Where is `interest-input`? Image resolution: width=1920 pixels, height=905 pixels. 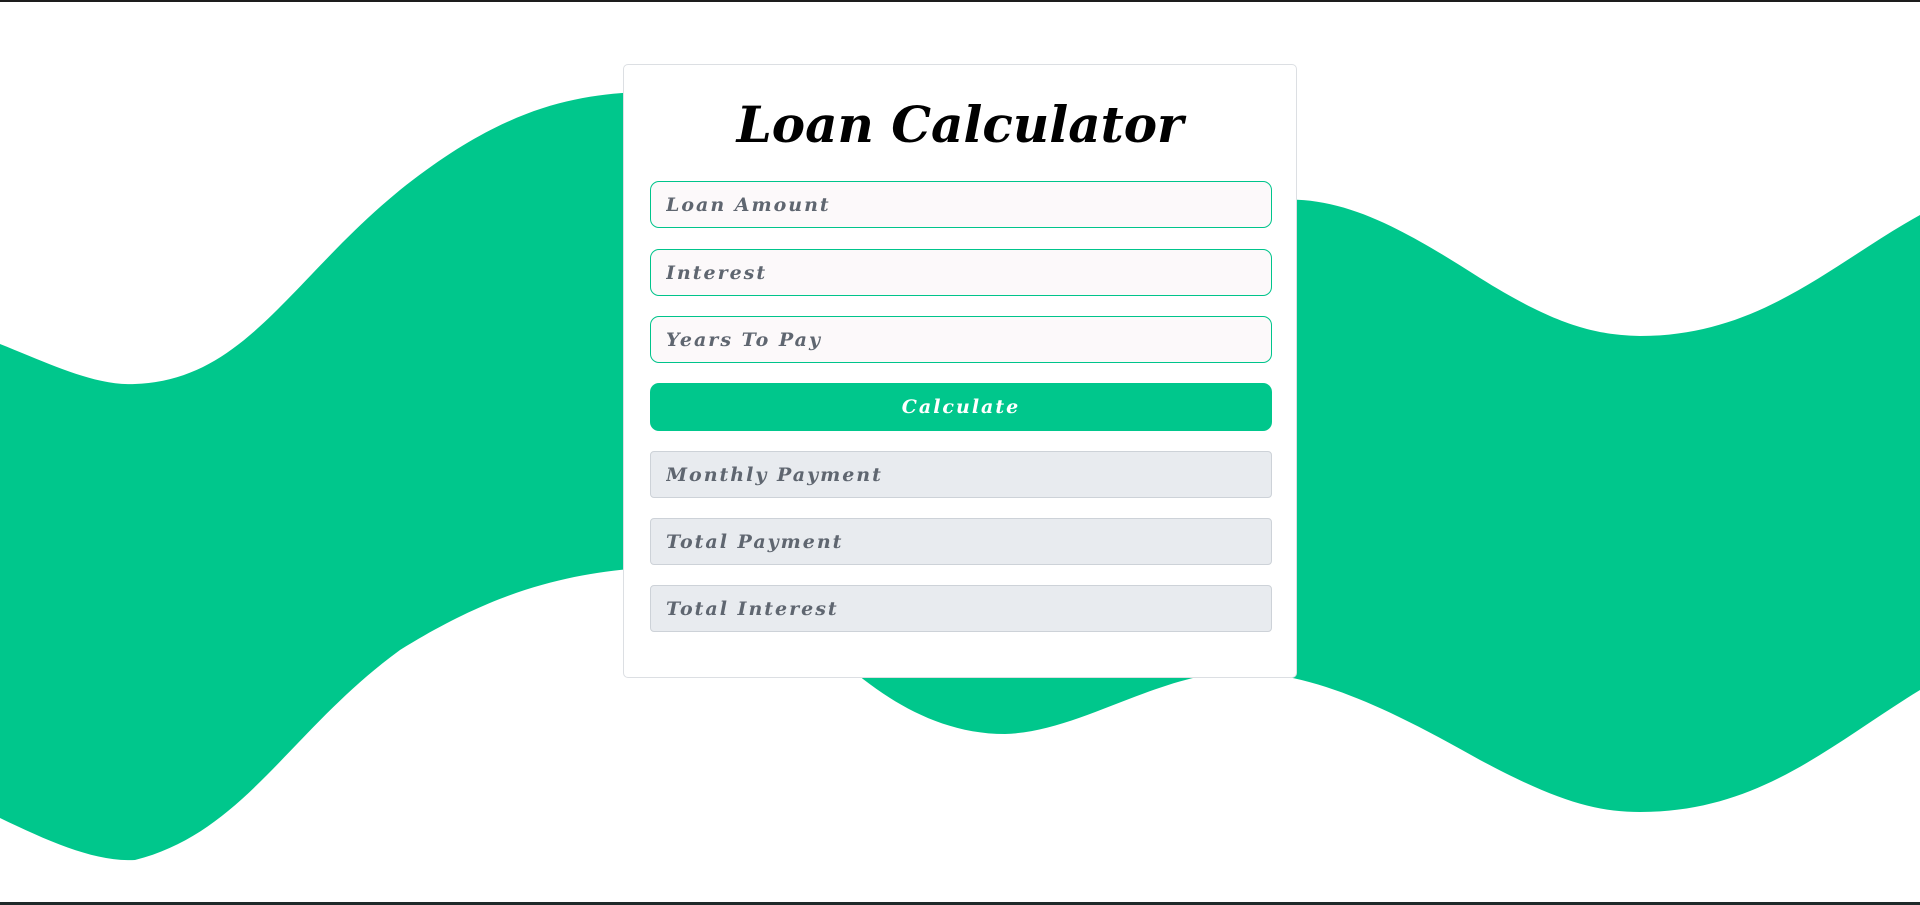
interest-input is located at coordinates (961, 272).